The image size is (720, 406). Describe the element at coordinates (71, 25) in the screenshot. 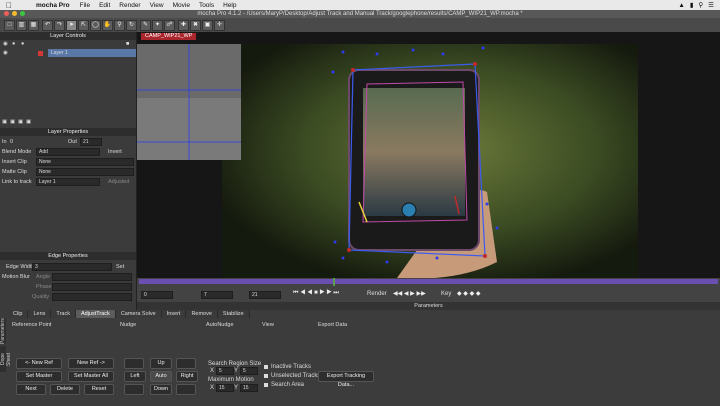

I see `select-tool-icon: ➤` at that location.